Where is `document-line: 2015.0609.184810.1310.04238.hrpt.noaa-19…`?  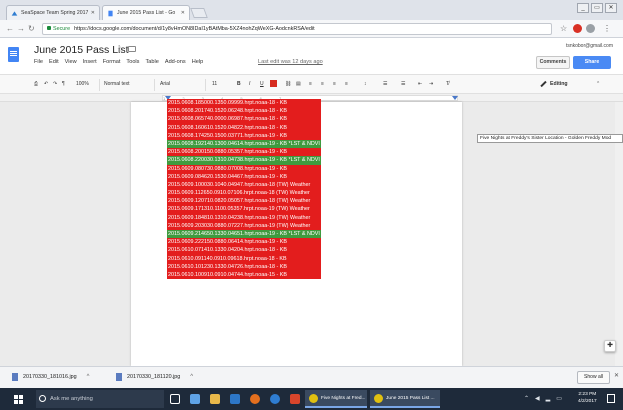
document-line: 2015.0609.184810.1310.04238.hrpt.noaa-19… is located at coordinates (244, 217).